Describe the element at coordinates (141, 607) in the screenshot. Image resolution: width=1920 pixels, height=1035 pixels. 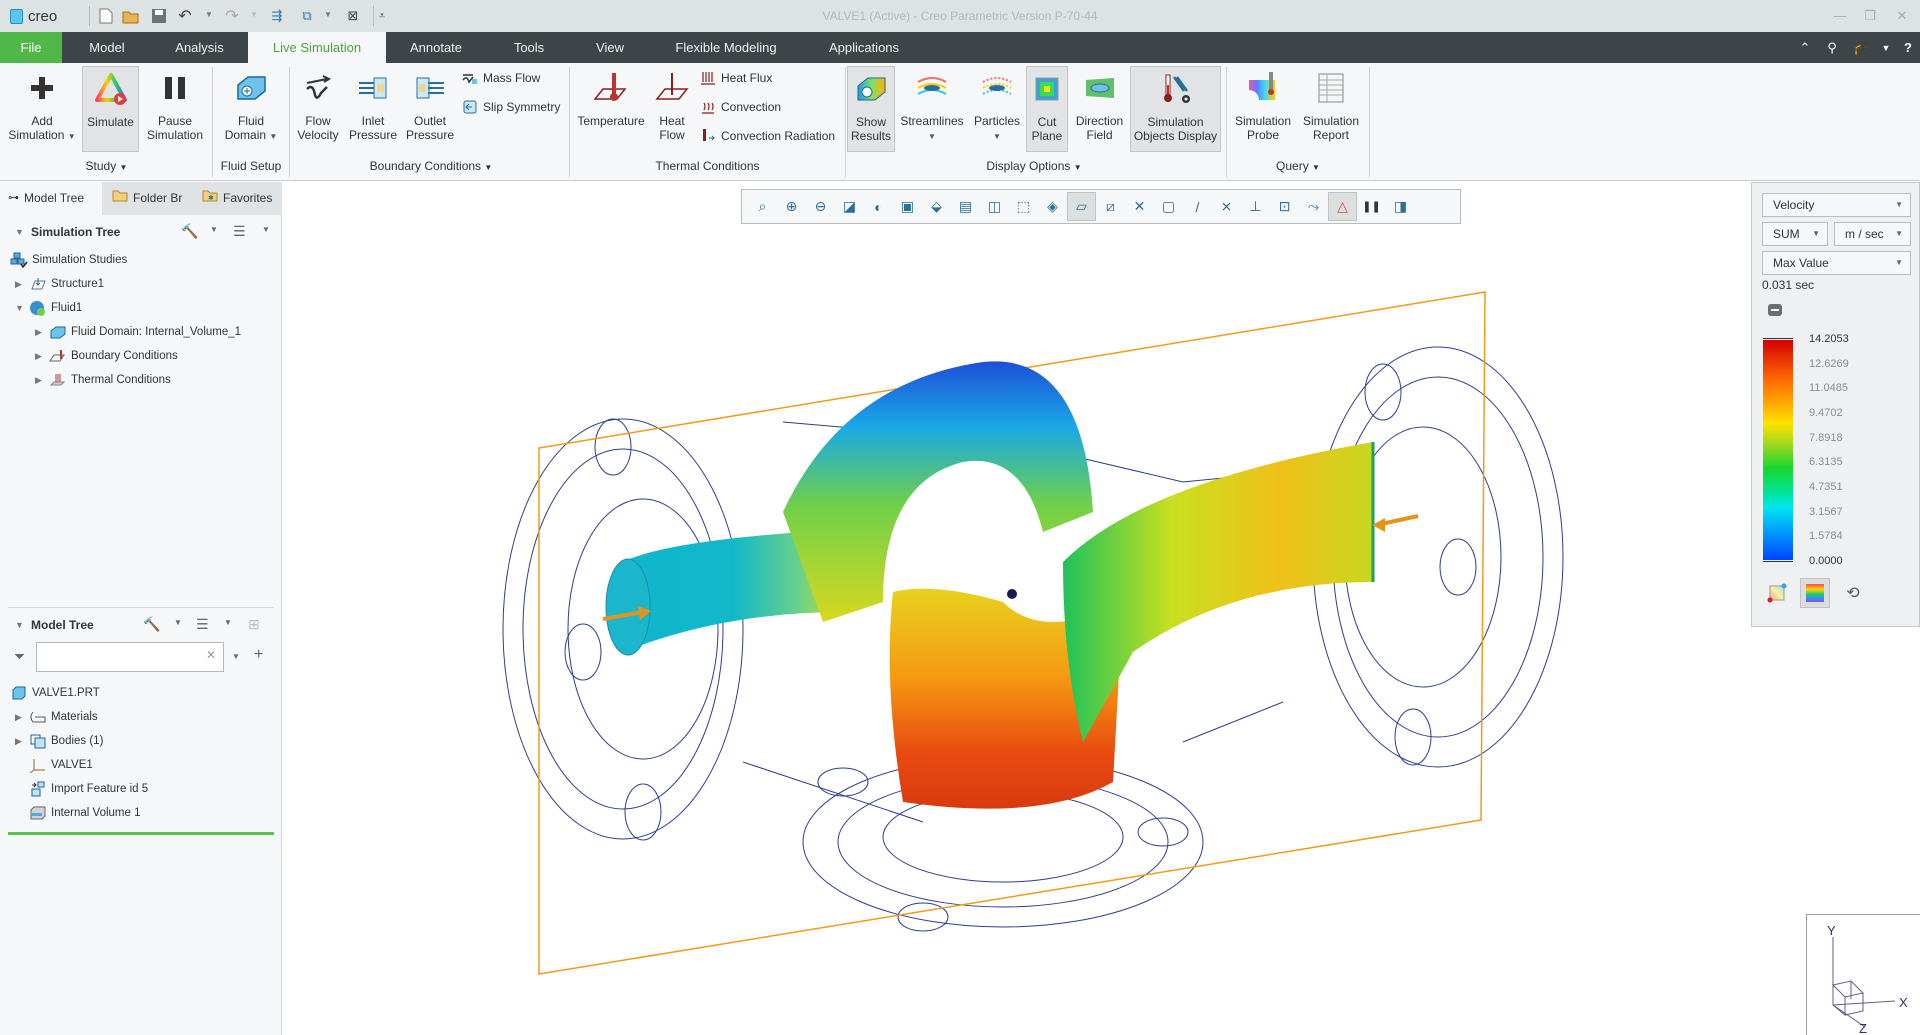
I see `panel-divider` at that location.